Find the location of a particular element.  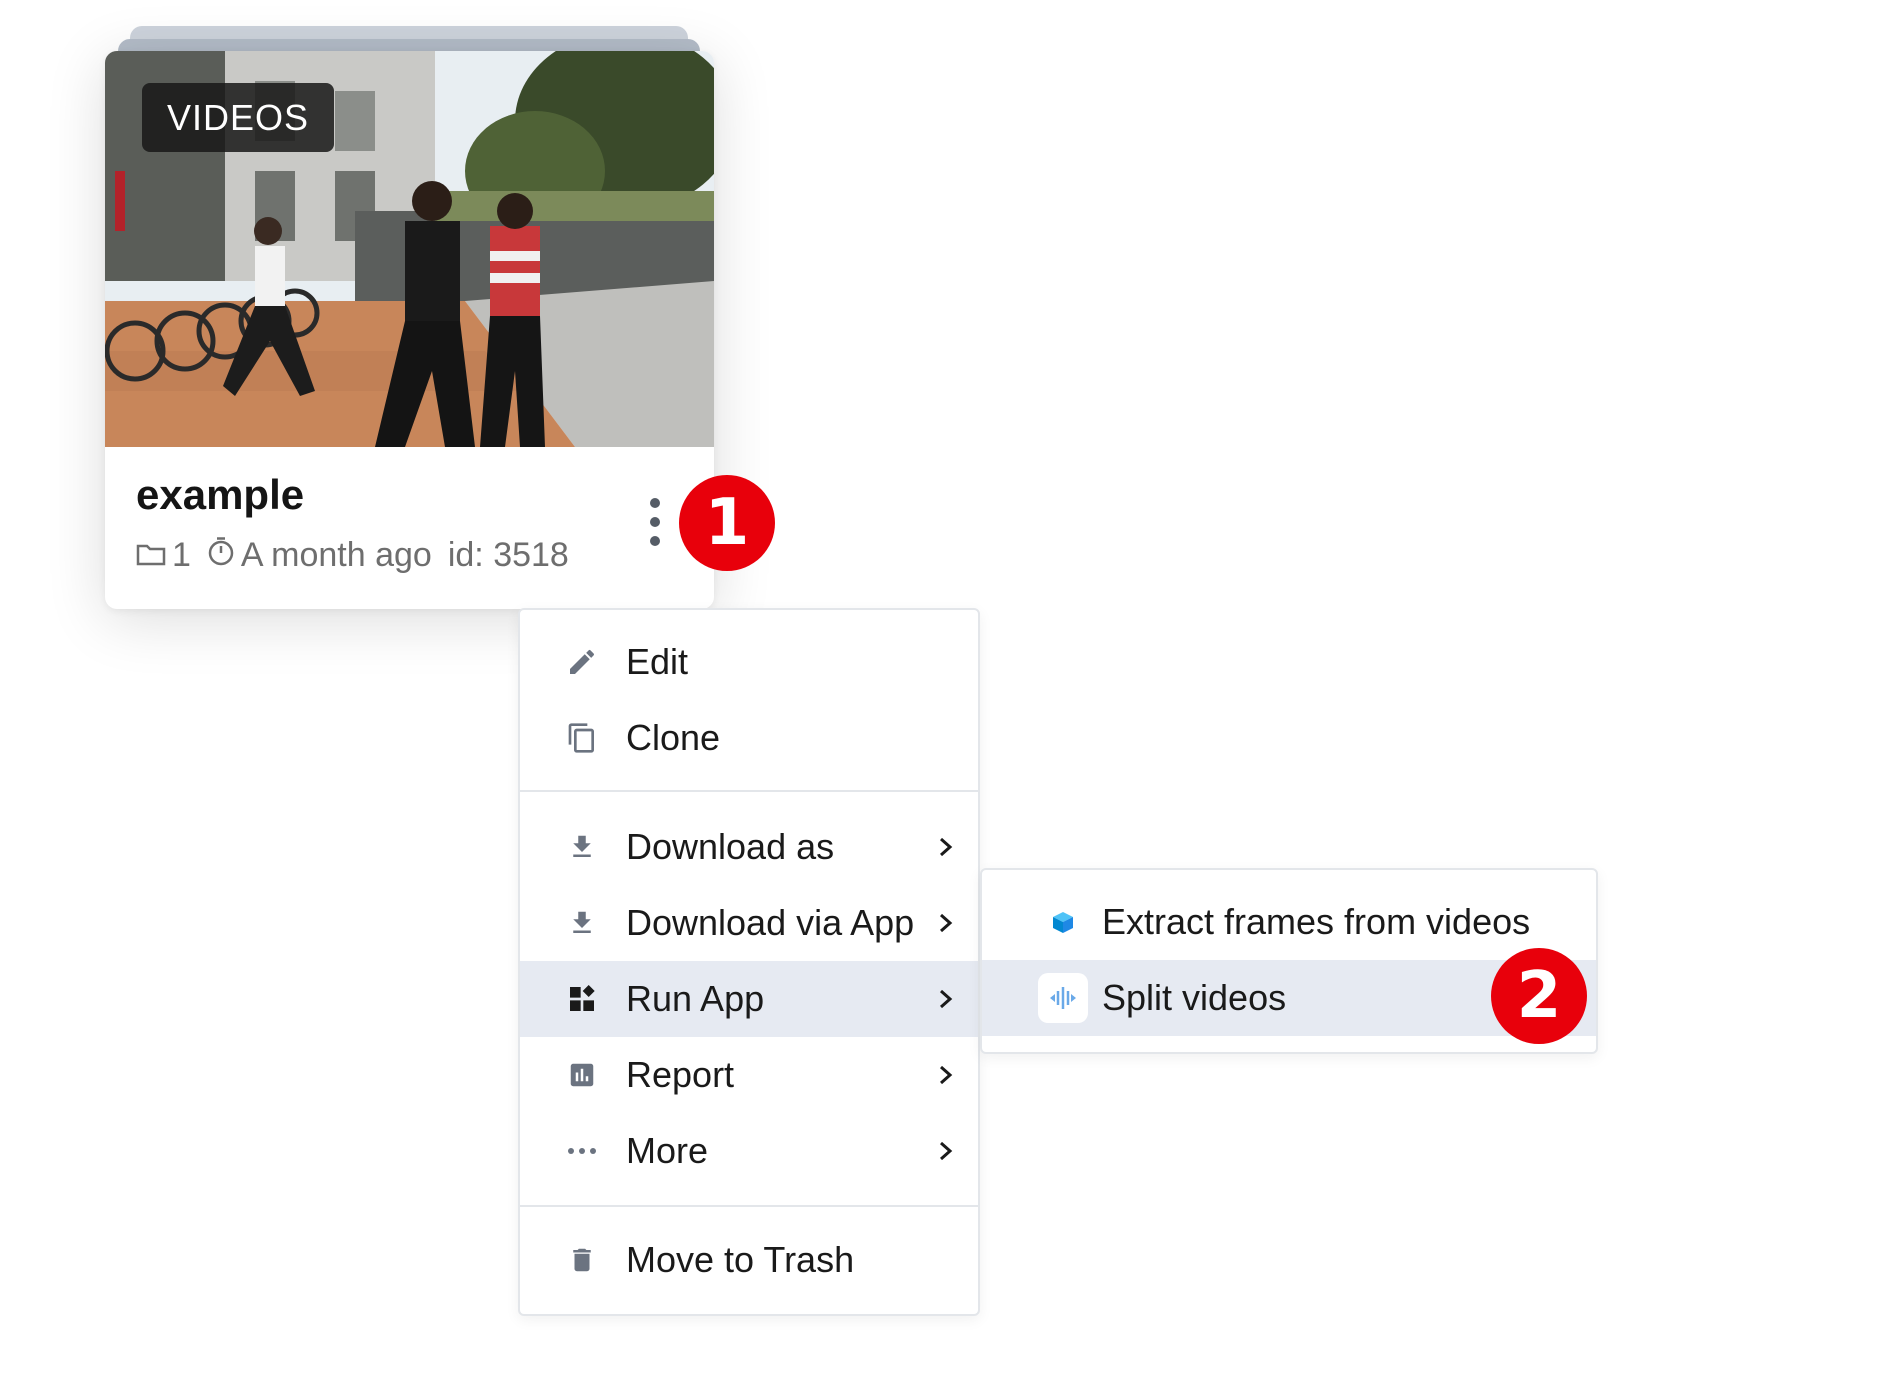

apps-icon is located at coordinates (582, 999).